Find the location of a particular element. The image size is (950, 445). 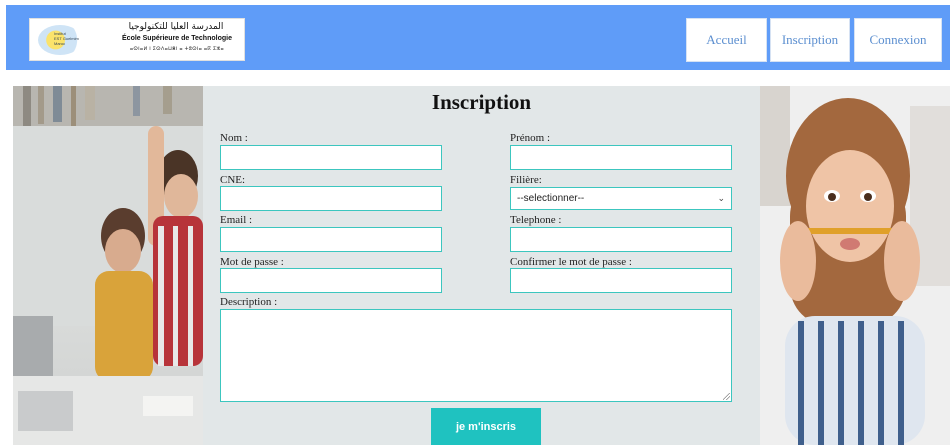

nav-accueil-link: Accueil is located at coordinates (726, 40).